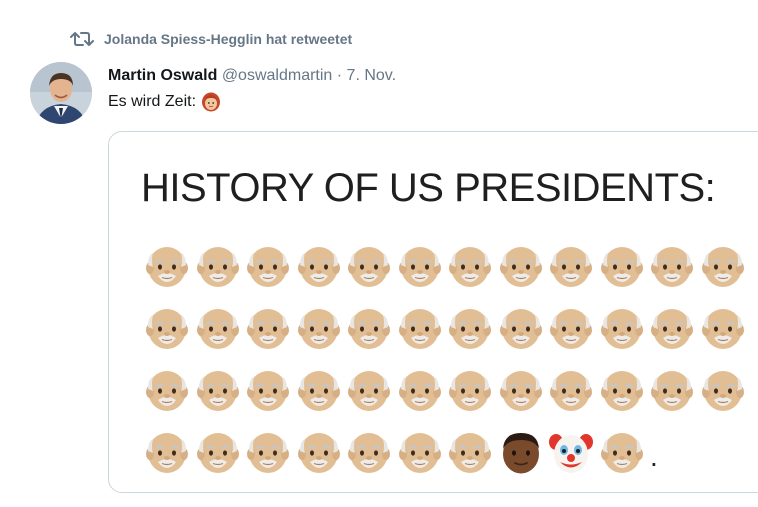  I want to click on tweet-text: Es wird Zeit:, so click(164, 102).